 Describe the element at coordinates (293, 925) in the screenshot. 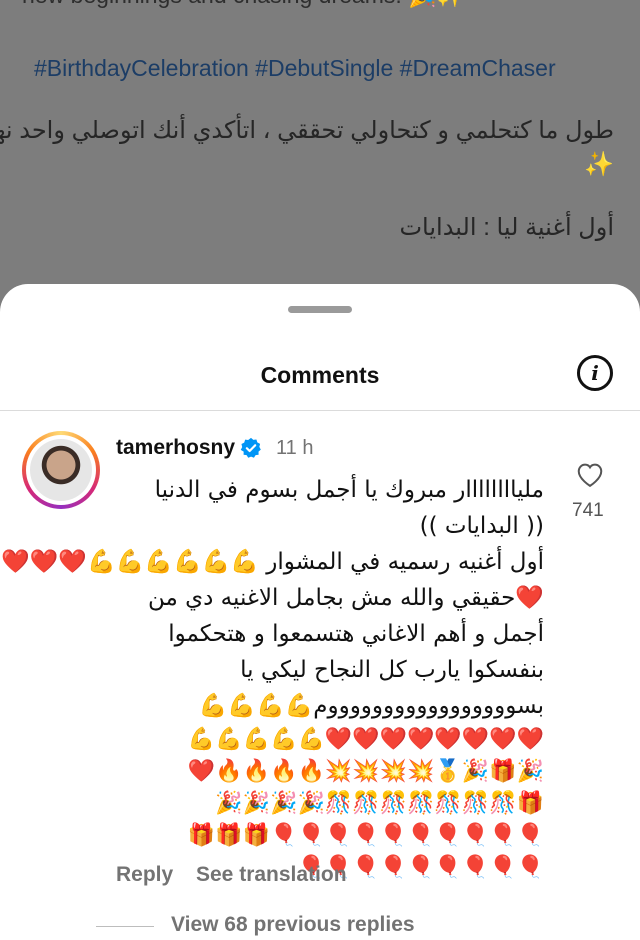

I see `view-replies-button: View 68 previous replies` at that location.